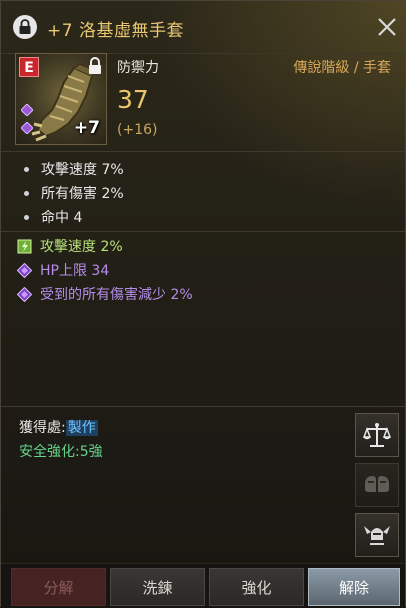  Describe the element at coordinates (133, 99) in the screenshot. I see `main-stat-value: 37` at that location.